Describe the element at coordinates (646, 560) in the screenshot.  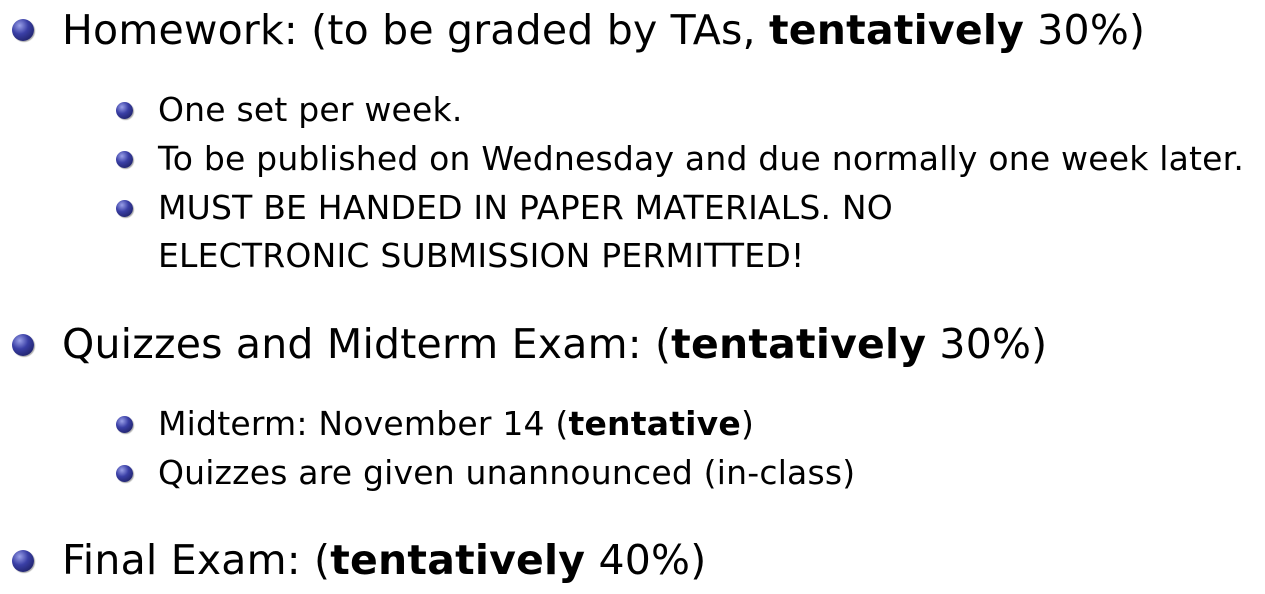
I see `final-tail: 40%)` at that location.